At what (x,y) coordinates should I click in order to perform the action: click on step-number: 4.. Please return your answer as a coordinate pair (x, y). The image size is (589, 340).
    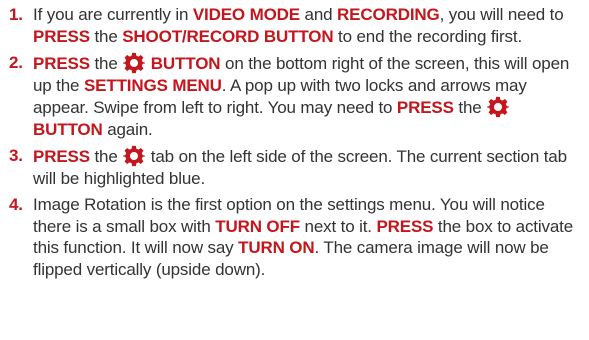
    Looking at the image, I should click on (16, 204).